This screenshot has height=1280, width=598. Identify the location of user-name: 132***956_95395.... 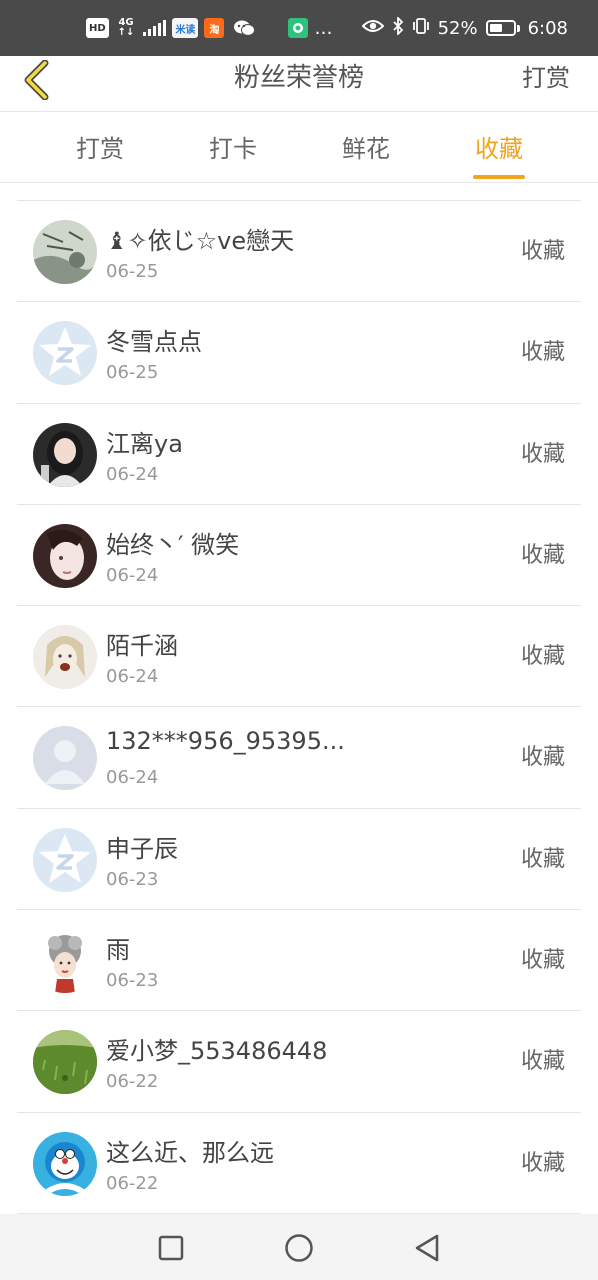
(225, 741).